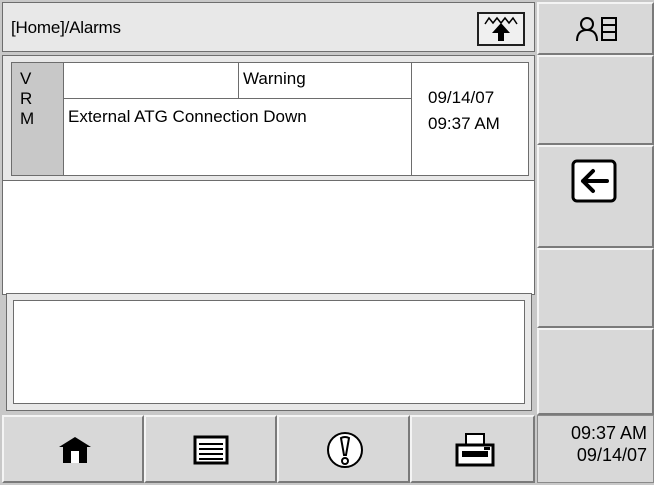 The image size is (654, 485). I want to click on category-letter-m: M, so click(27, 118).